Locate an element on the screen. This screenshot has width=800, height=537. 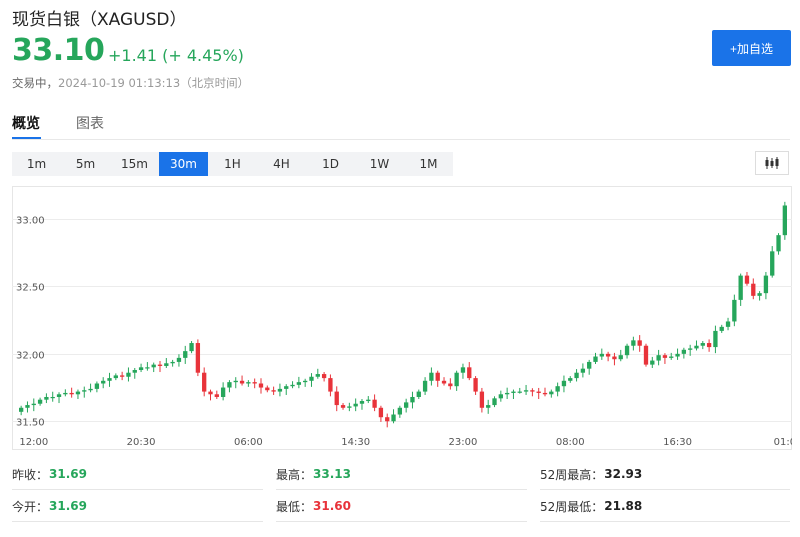
period-30m: 30m is located at coordinates (183, 164).